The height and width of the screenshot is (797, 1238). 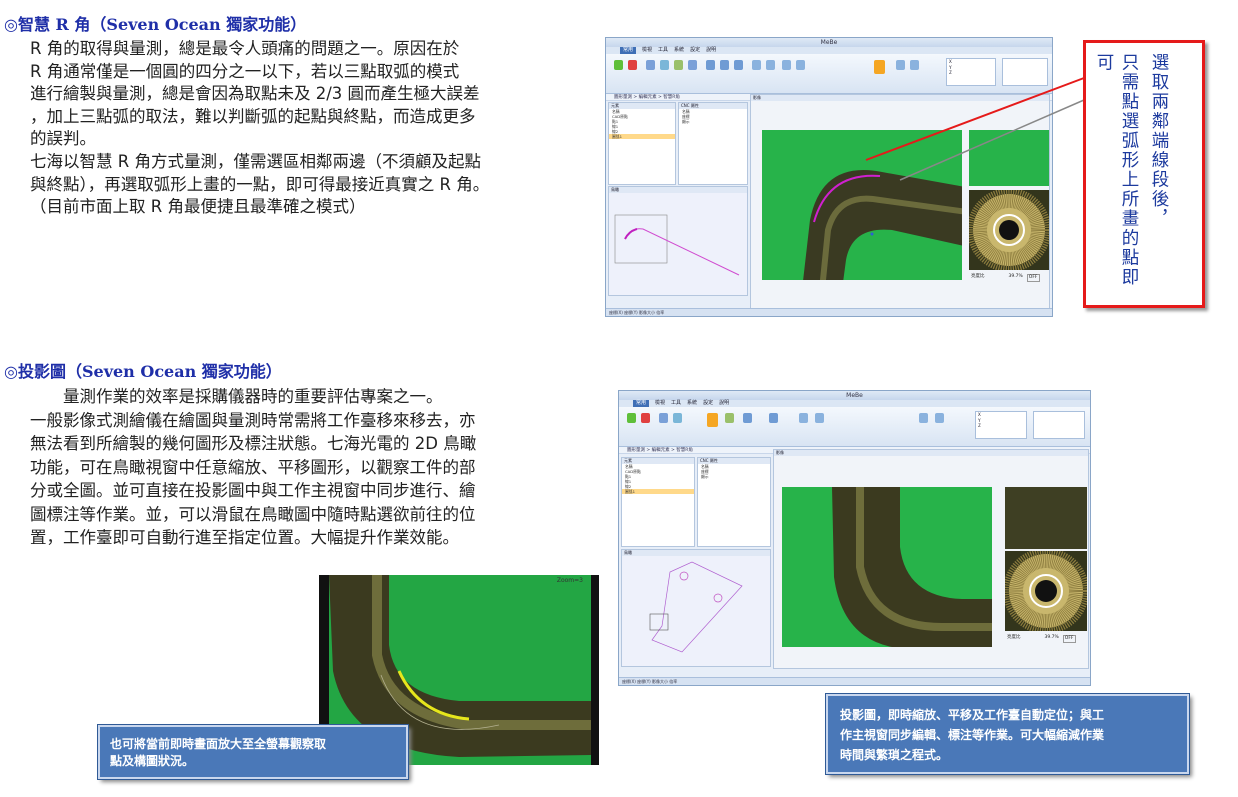 I want to click on intersect-tool-icon, so click(x=819, y=418).